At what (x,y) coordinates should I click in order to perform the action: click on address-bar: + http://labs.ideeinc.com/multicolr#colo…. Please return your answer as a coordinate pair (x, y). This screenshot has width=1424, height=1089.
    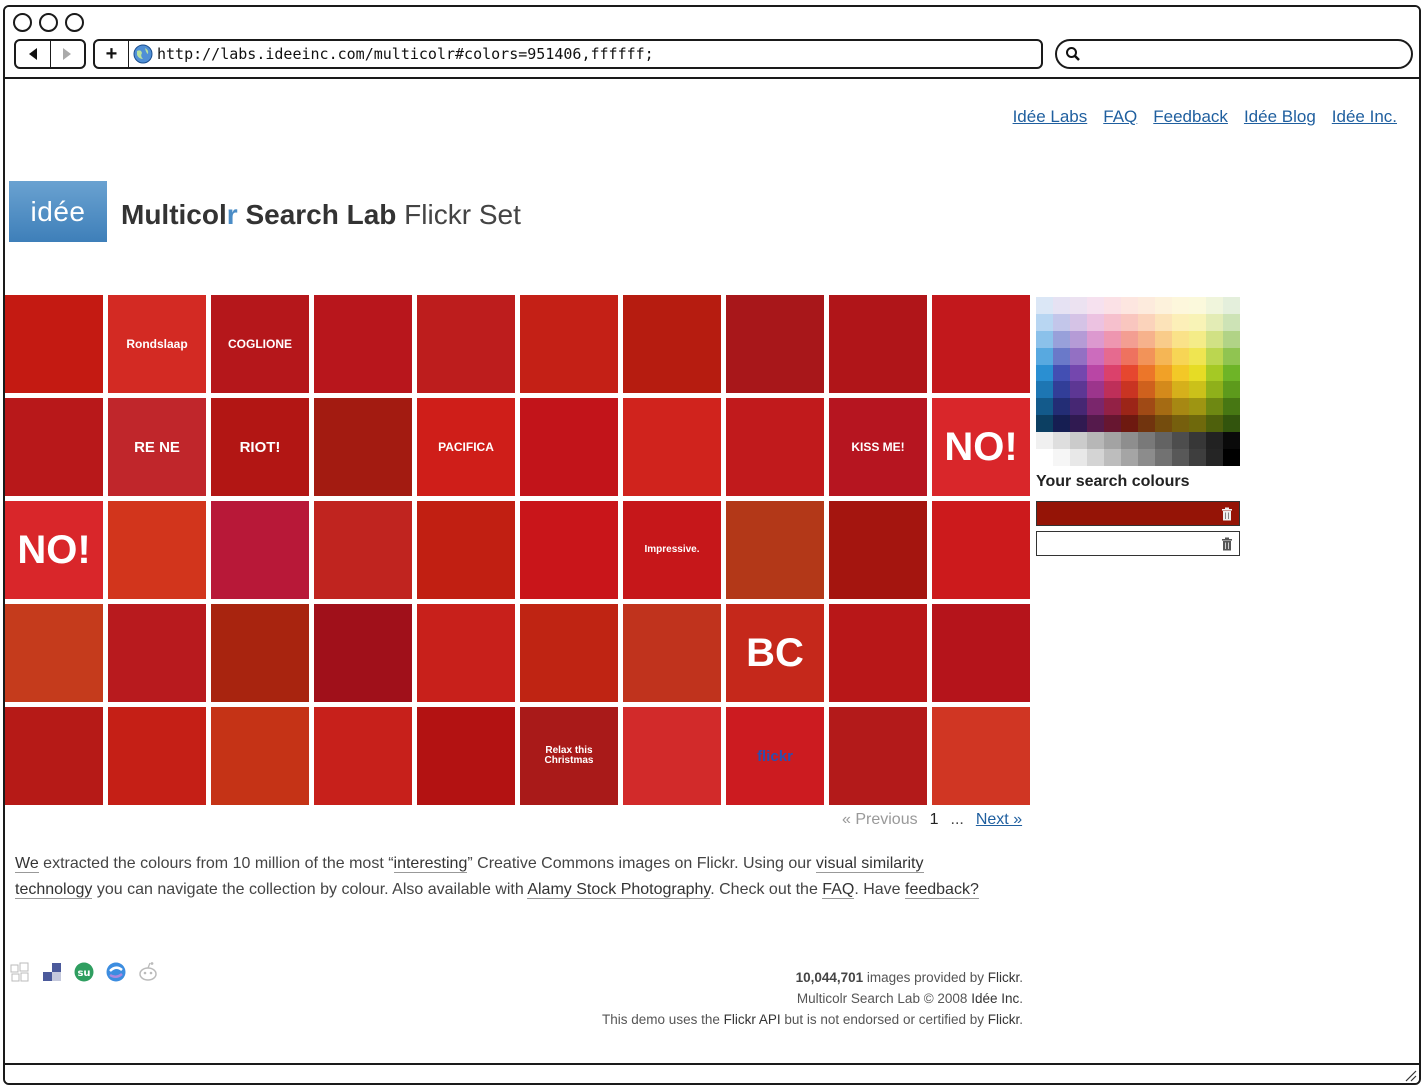
    Looking at the image, I should click on (568, 54).